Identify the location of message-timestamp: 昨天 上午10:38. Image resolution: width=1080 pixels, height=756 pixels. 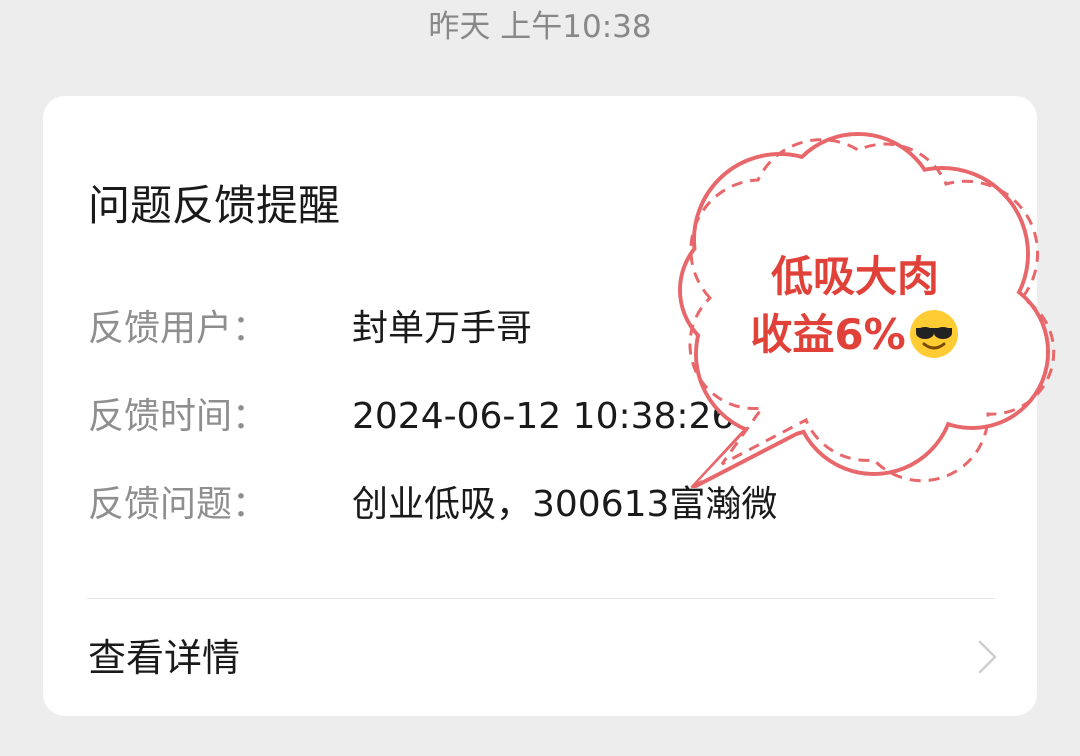
(540, 27).